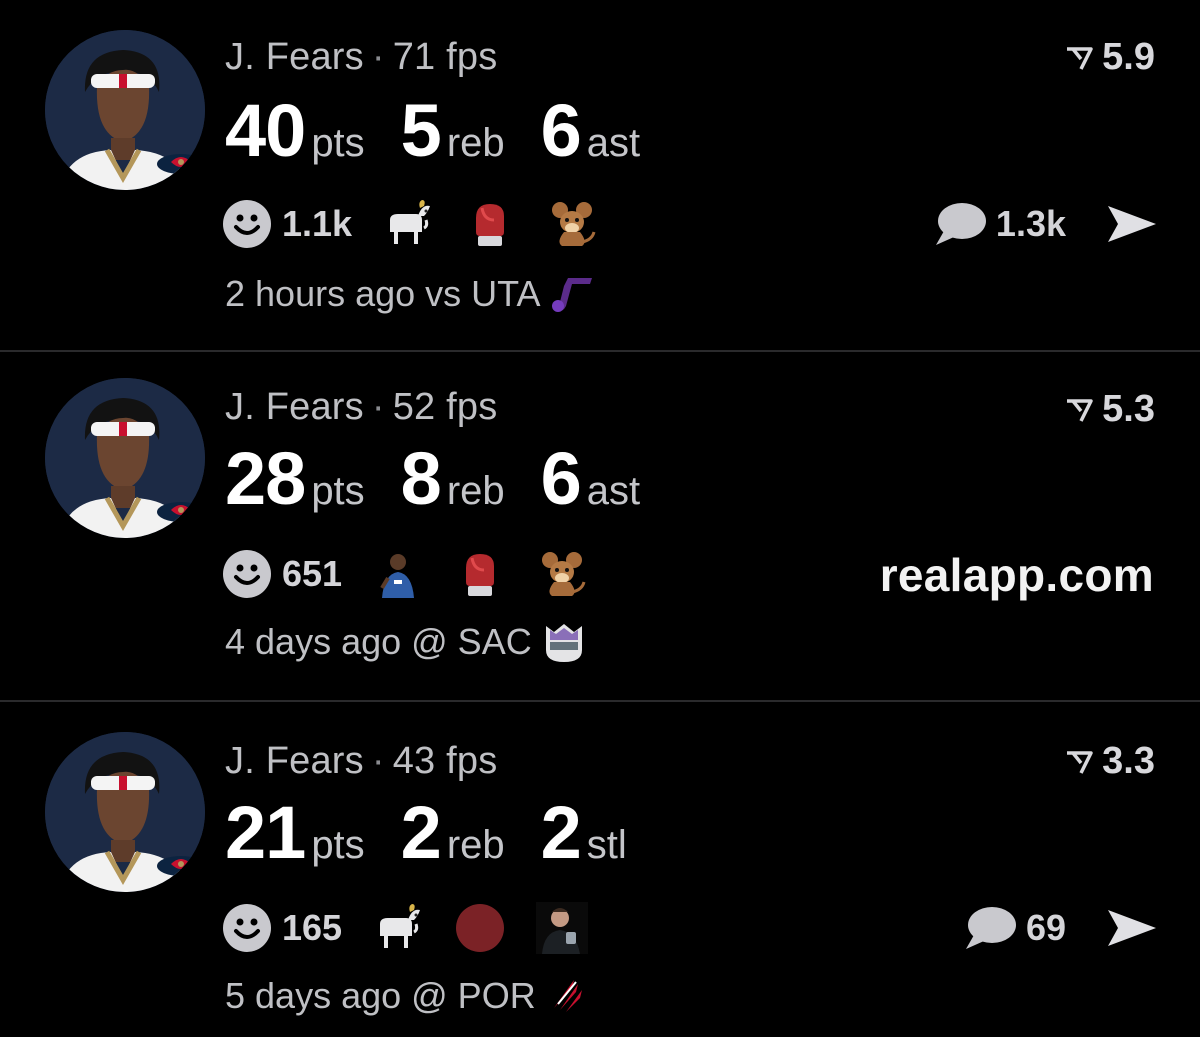 This screenshot has width=1200, height=1037. I want to click on rating-value: 5.9, so click(1128, 57).